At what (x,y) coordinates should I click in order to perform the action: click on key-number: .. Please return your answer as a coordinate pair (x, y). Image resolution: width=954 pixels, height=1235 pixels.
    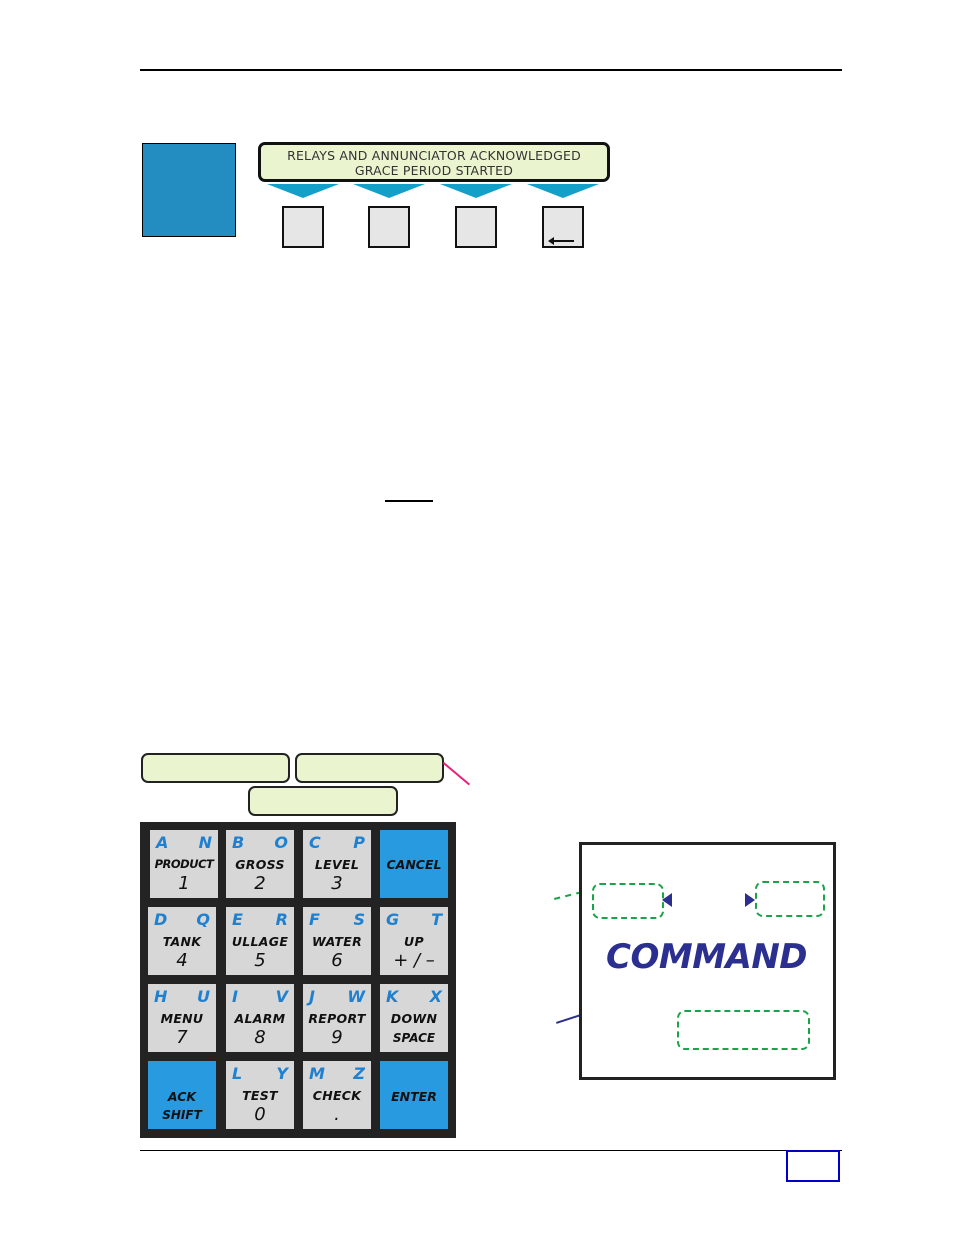
    Looking at the image, I should click on (337, 1114).